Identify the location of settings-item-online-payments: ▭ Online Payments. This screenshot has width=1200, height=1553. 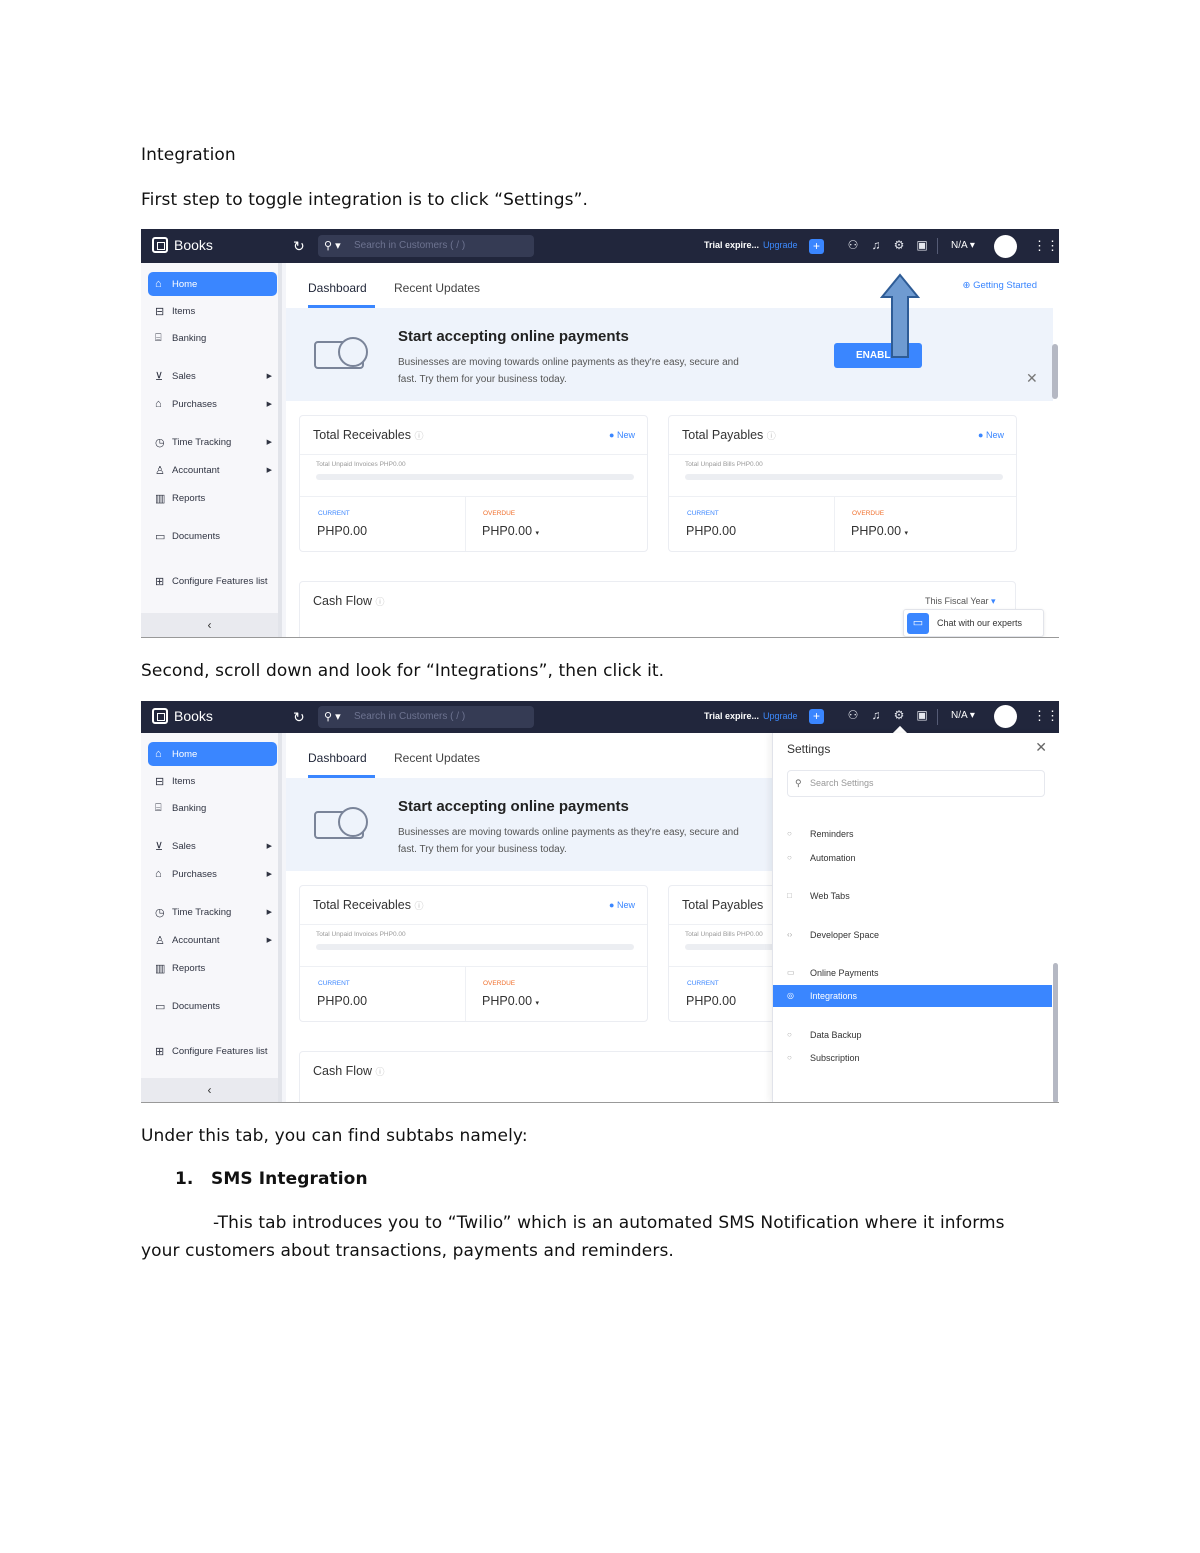
(912, 973).